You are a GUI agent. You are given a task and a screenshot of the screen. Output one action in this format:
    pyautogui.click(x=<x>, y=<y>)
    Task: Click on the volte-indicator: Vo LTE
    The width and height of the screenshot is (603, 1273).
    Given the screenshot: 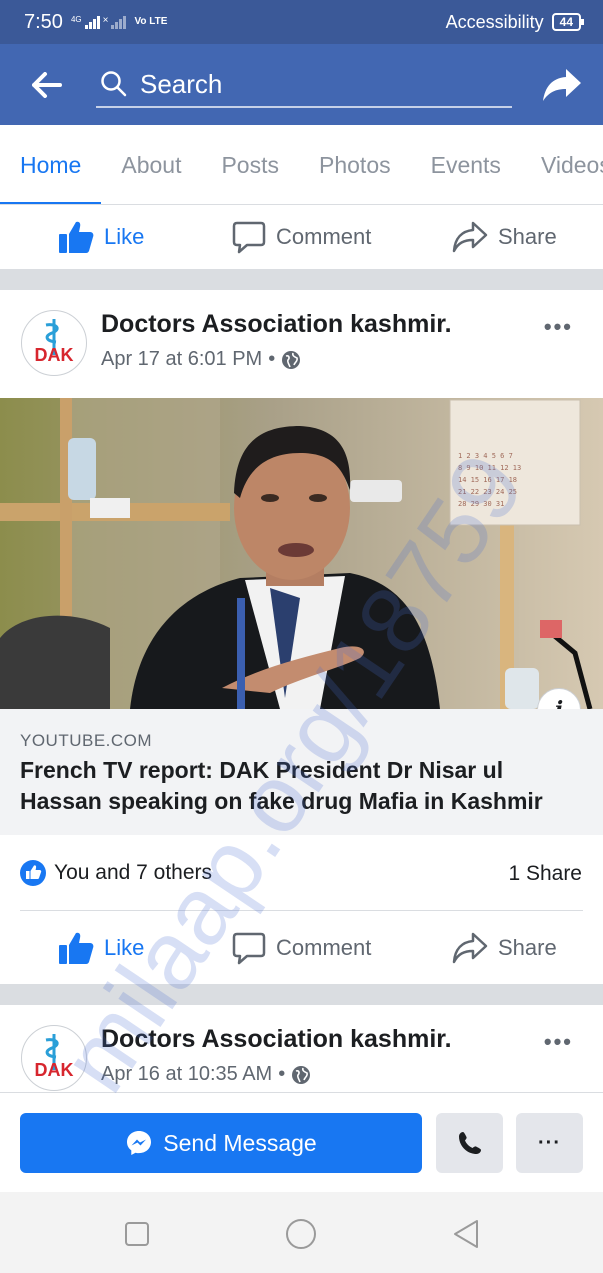 What is the action you would take?
    pyautogui.click(x=151, y=21)
    